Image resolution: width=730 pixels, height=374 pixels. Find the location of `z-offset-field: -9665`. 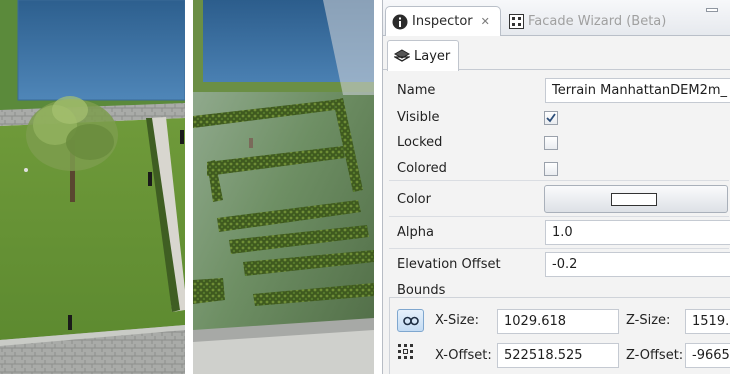

z-offset-field: -9665 is located at coordinates (707, 355).